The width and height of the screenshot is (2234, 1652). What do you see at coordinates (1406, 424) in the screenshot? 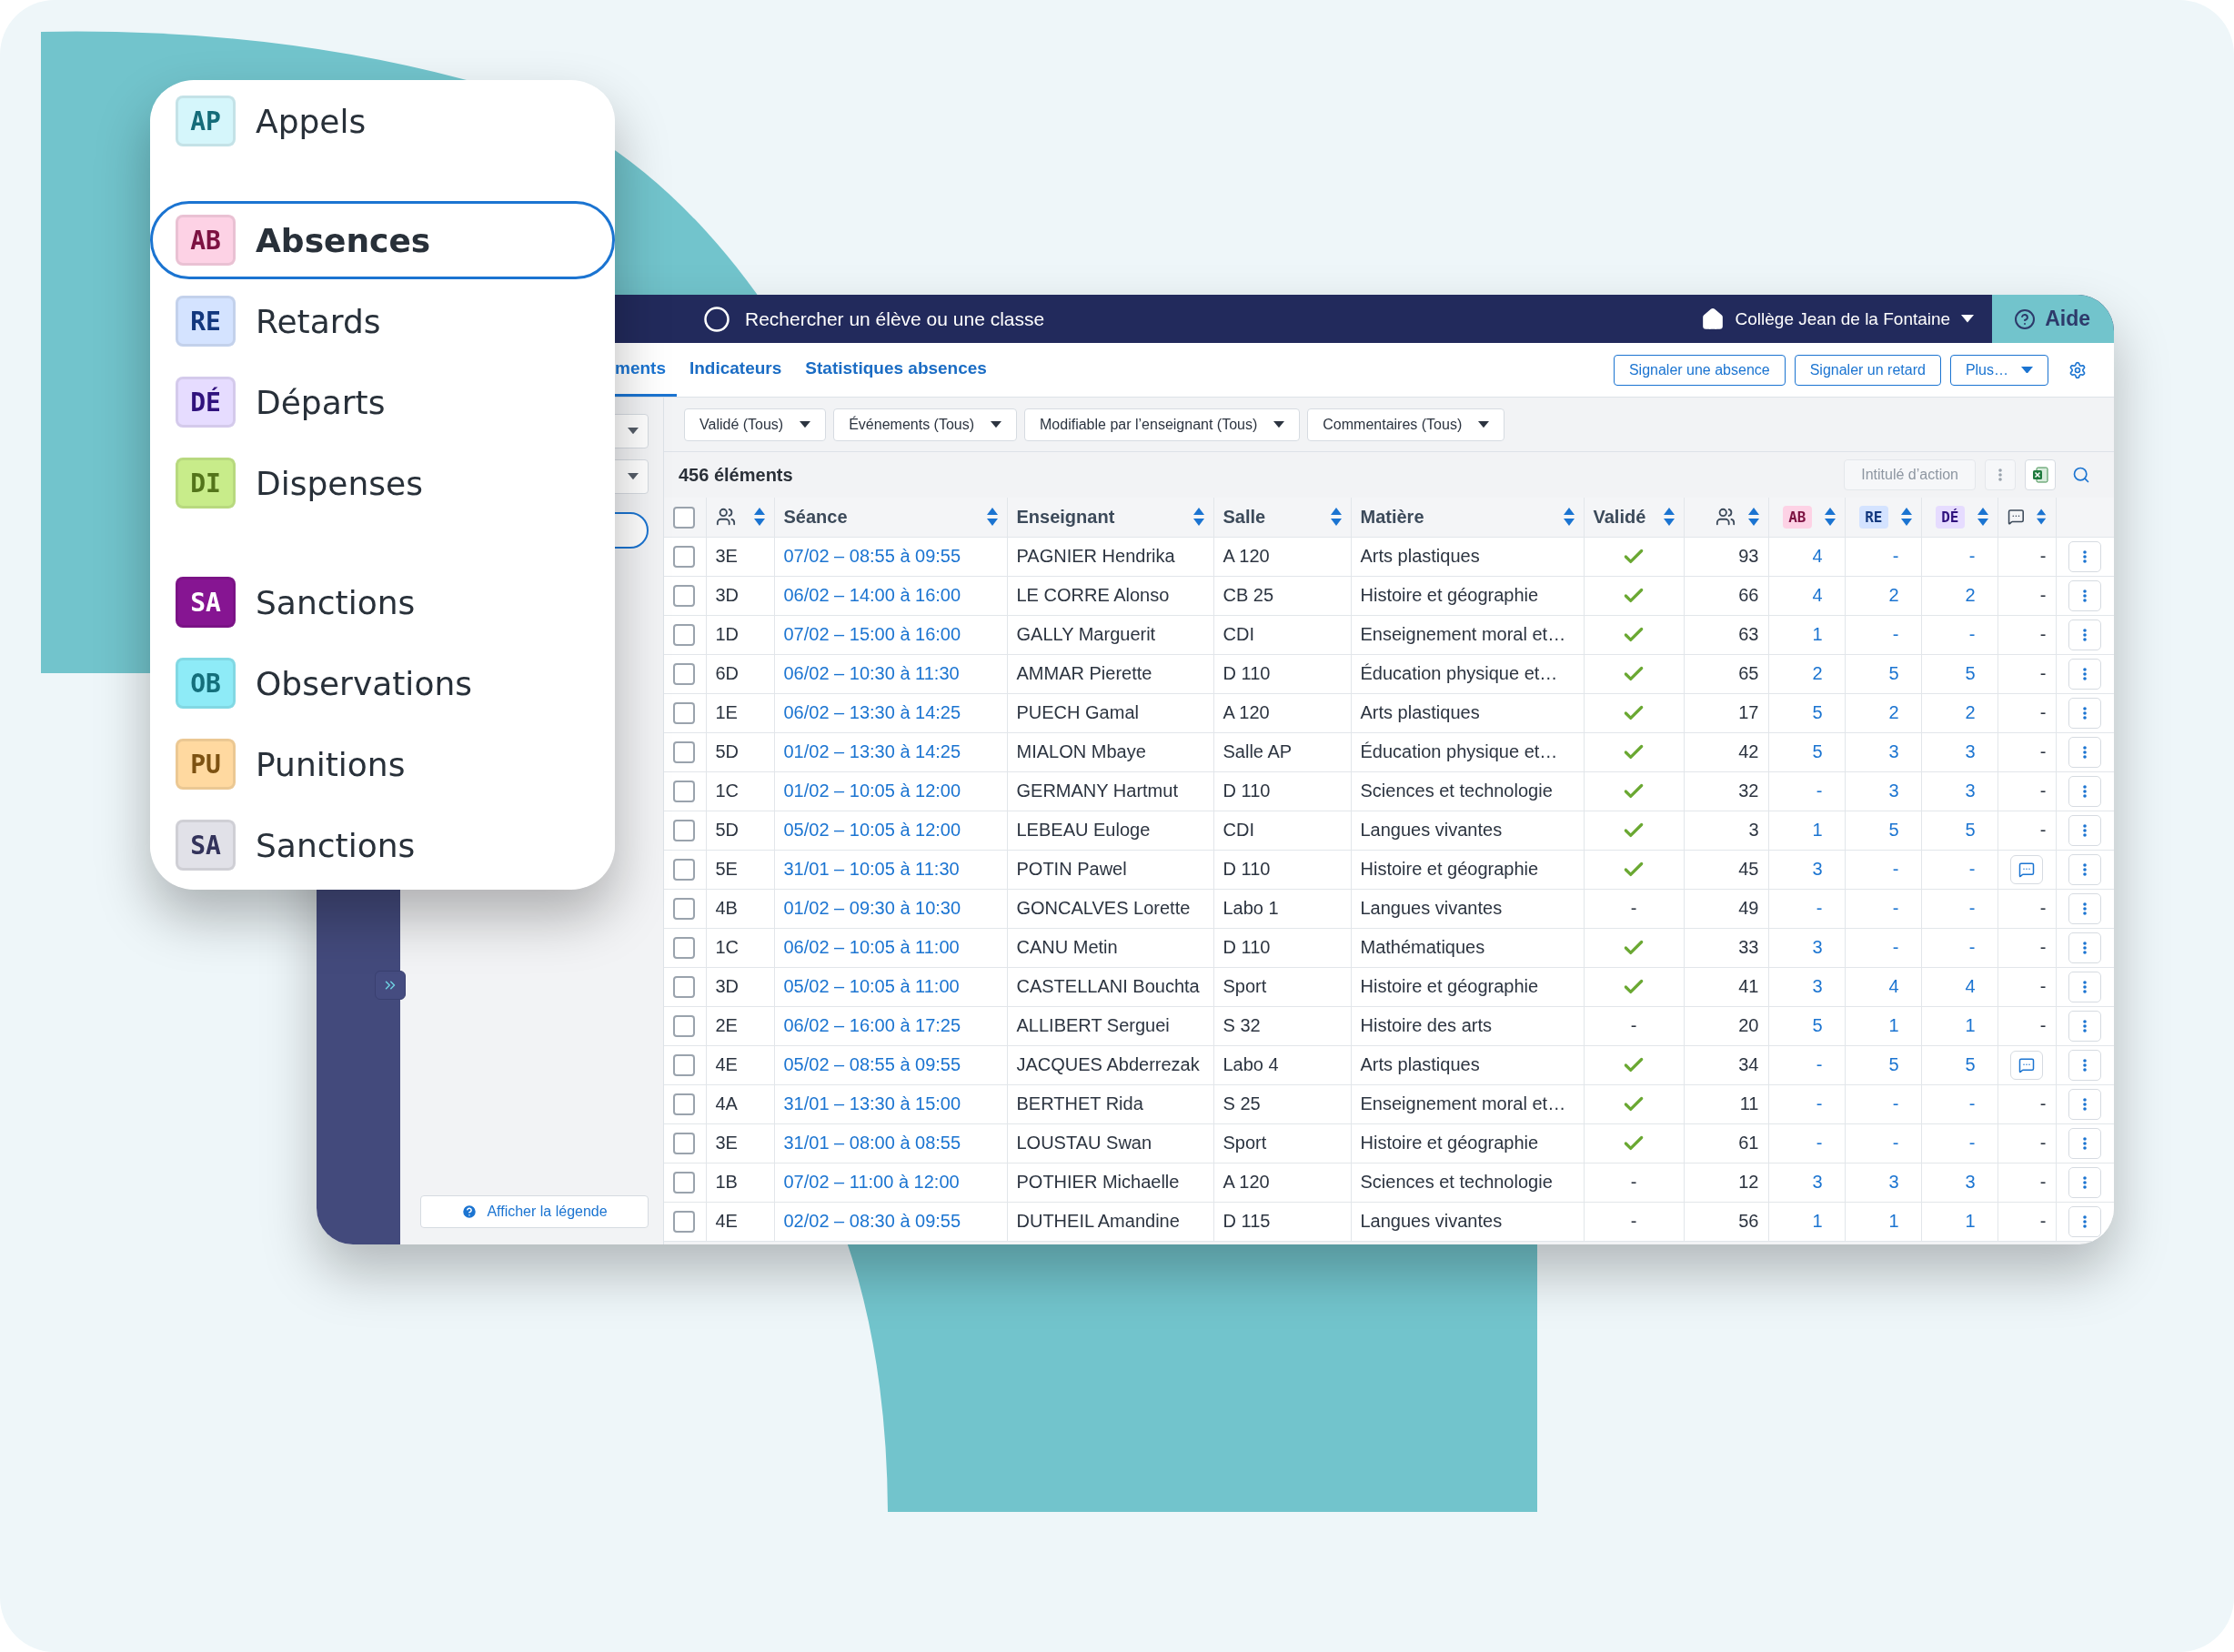
I see `filter-dropdown: Commentaires (Tous)` at bounding box center [1406, 424].